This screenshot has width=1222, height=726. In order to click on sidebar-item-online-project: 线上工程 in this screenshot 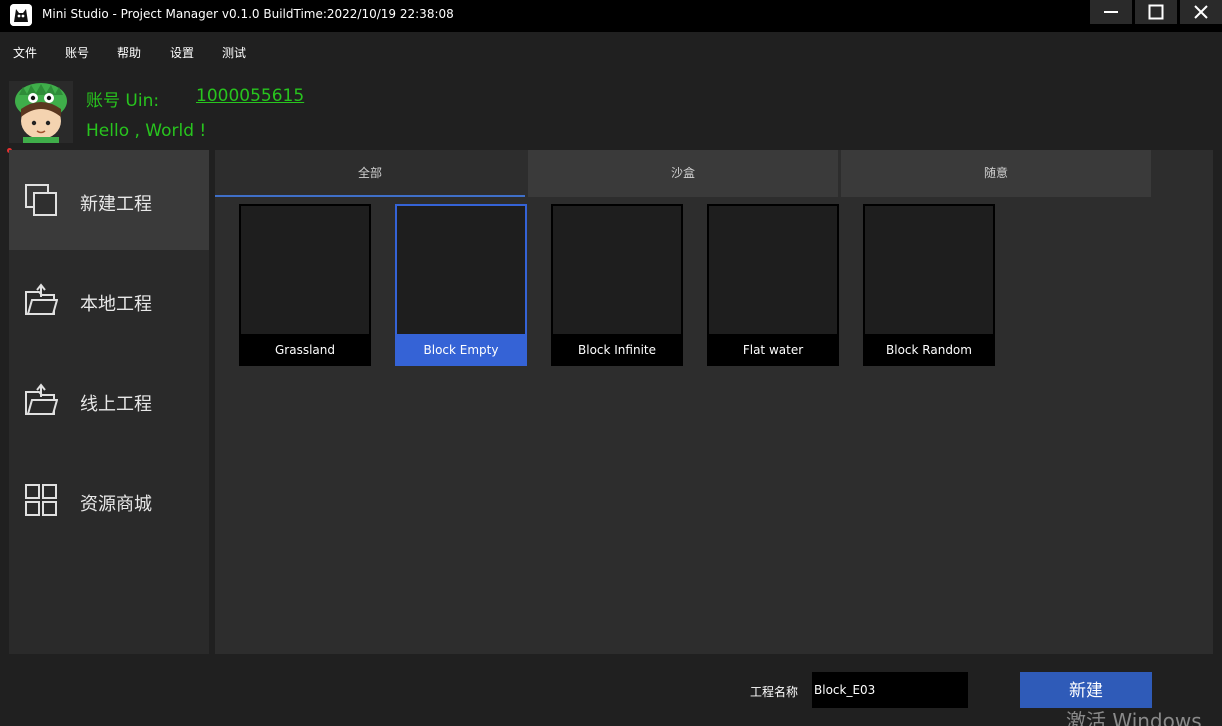, I will do `click(109, 400)`.